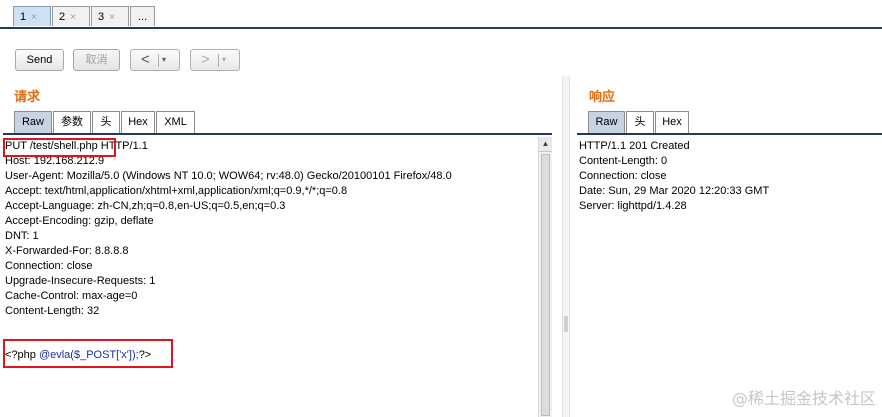 This screenshot has height=417, width=882. I want to click on watermark: @稀土掘金技术社区, so click(803, 398).